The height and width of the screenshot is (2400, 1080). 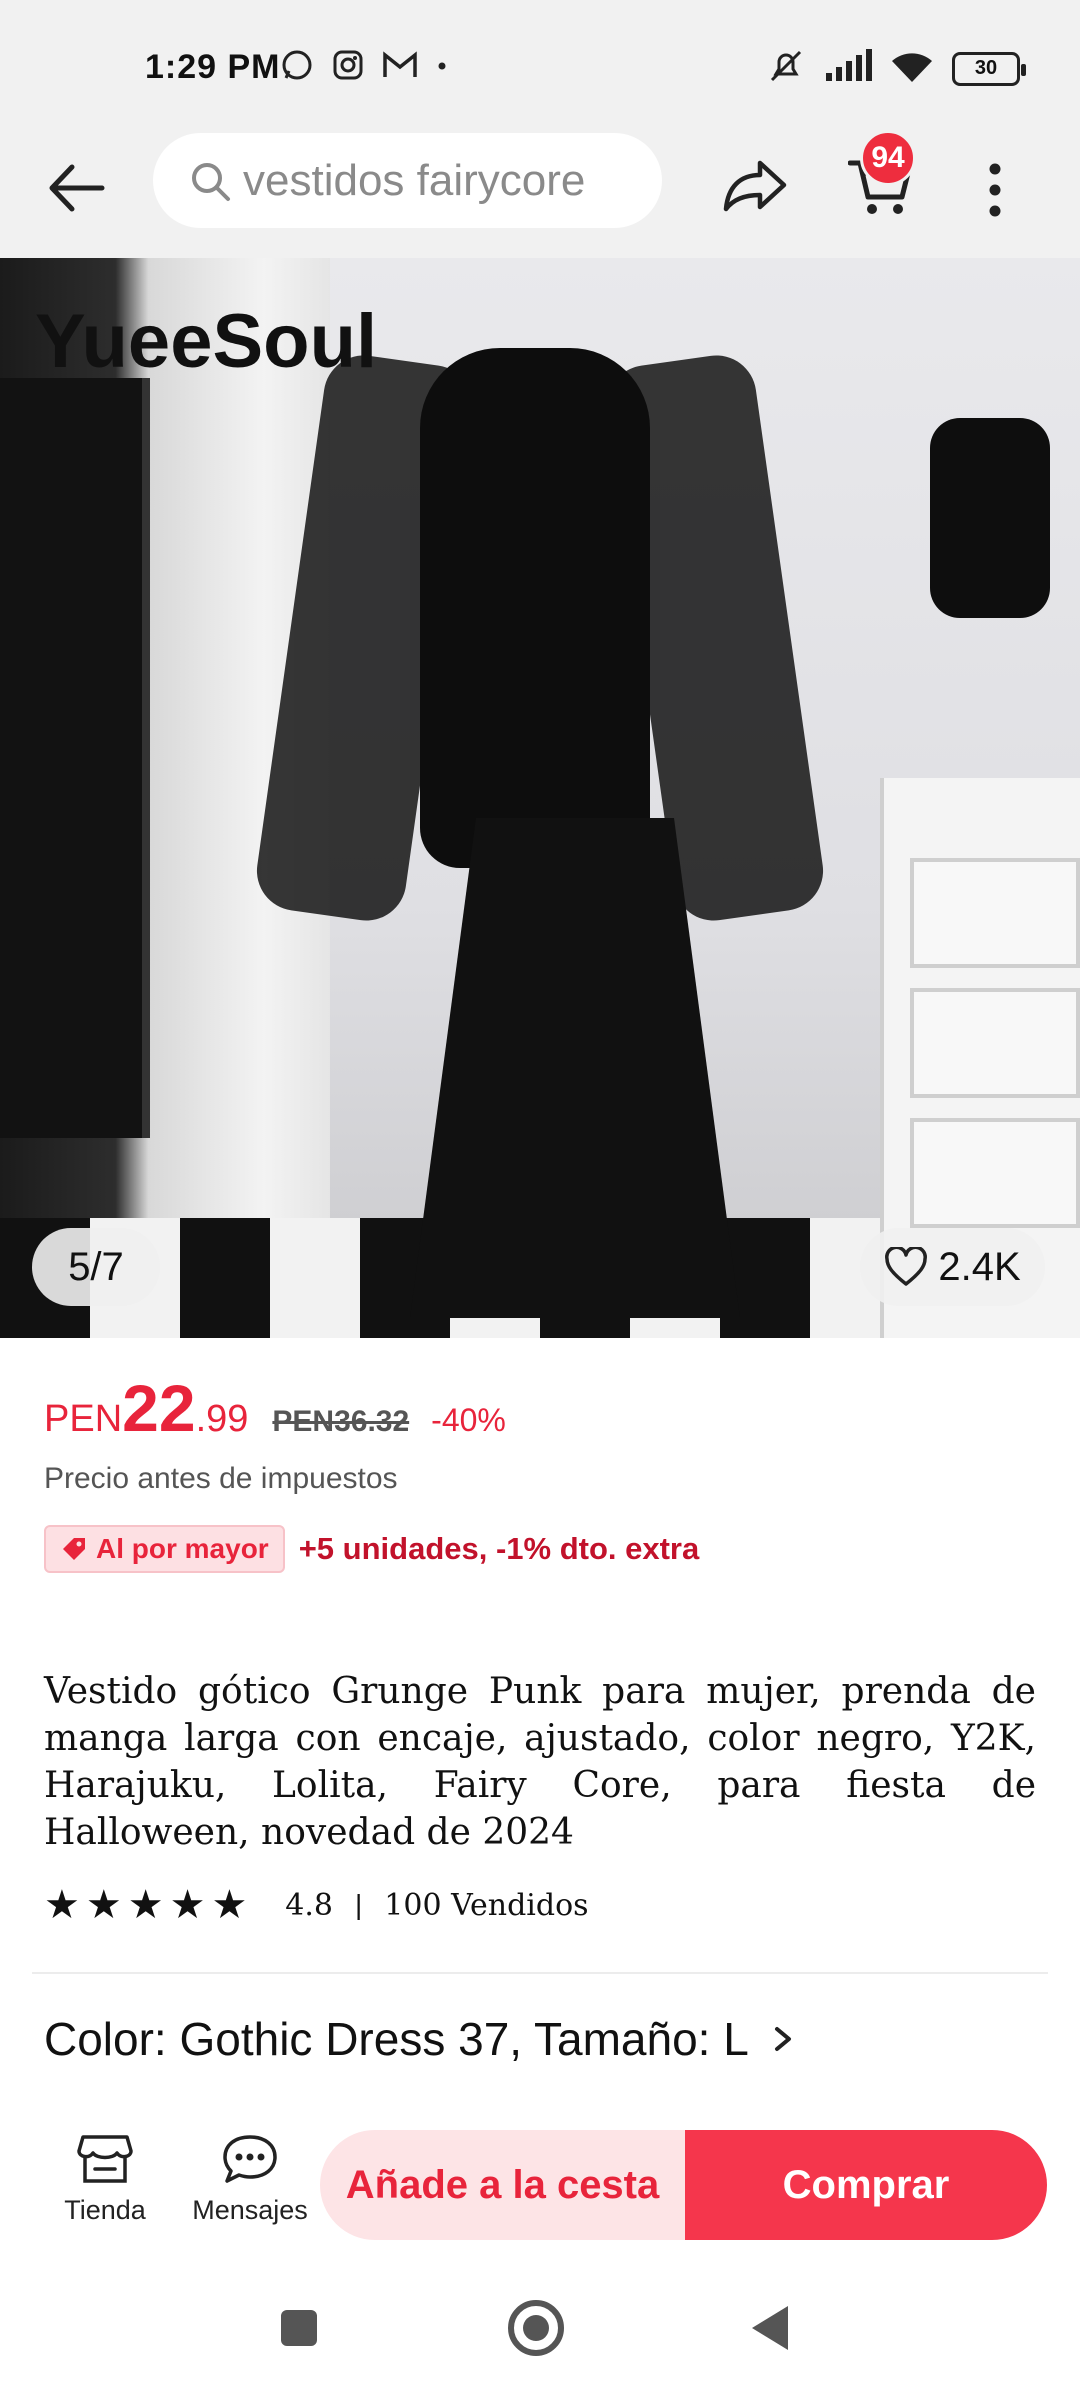 What do you see at coordinates (979, 1266) in the screenshot?
I see `likes-count: 2.4K` at bounding box center [979, 1266].